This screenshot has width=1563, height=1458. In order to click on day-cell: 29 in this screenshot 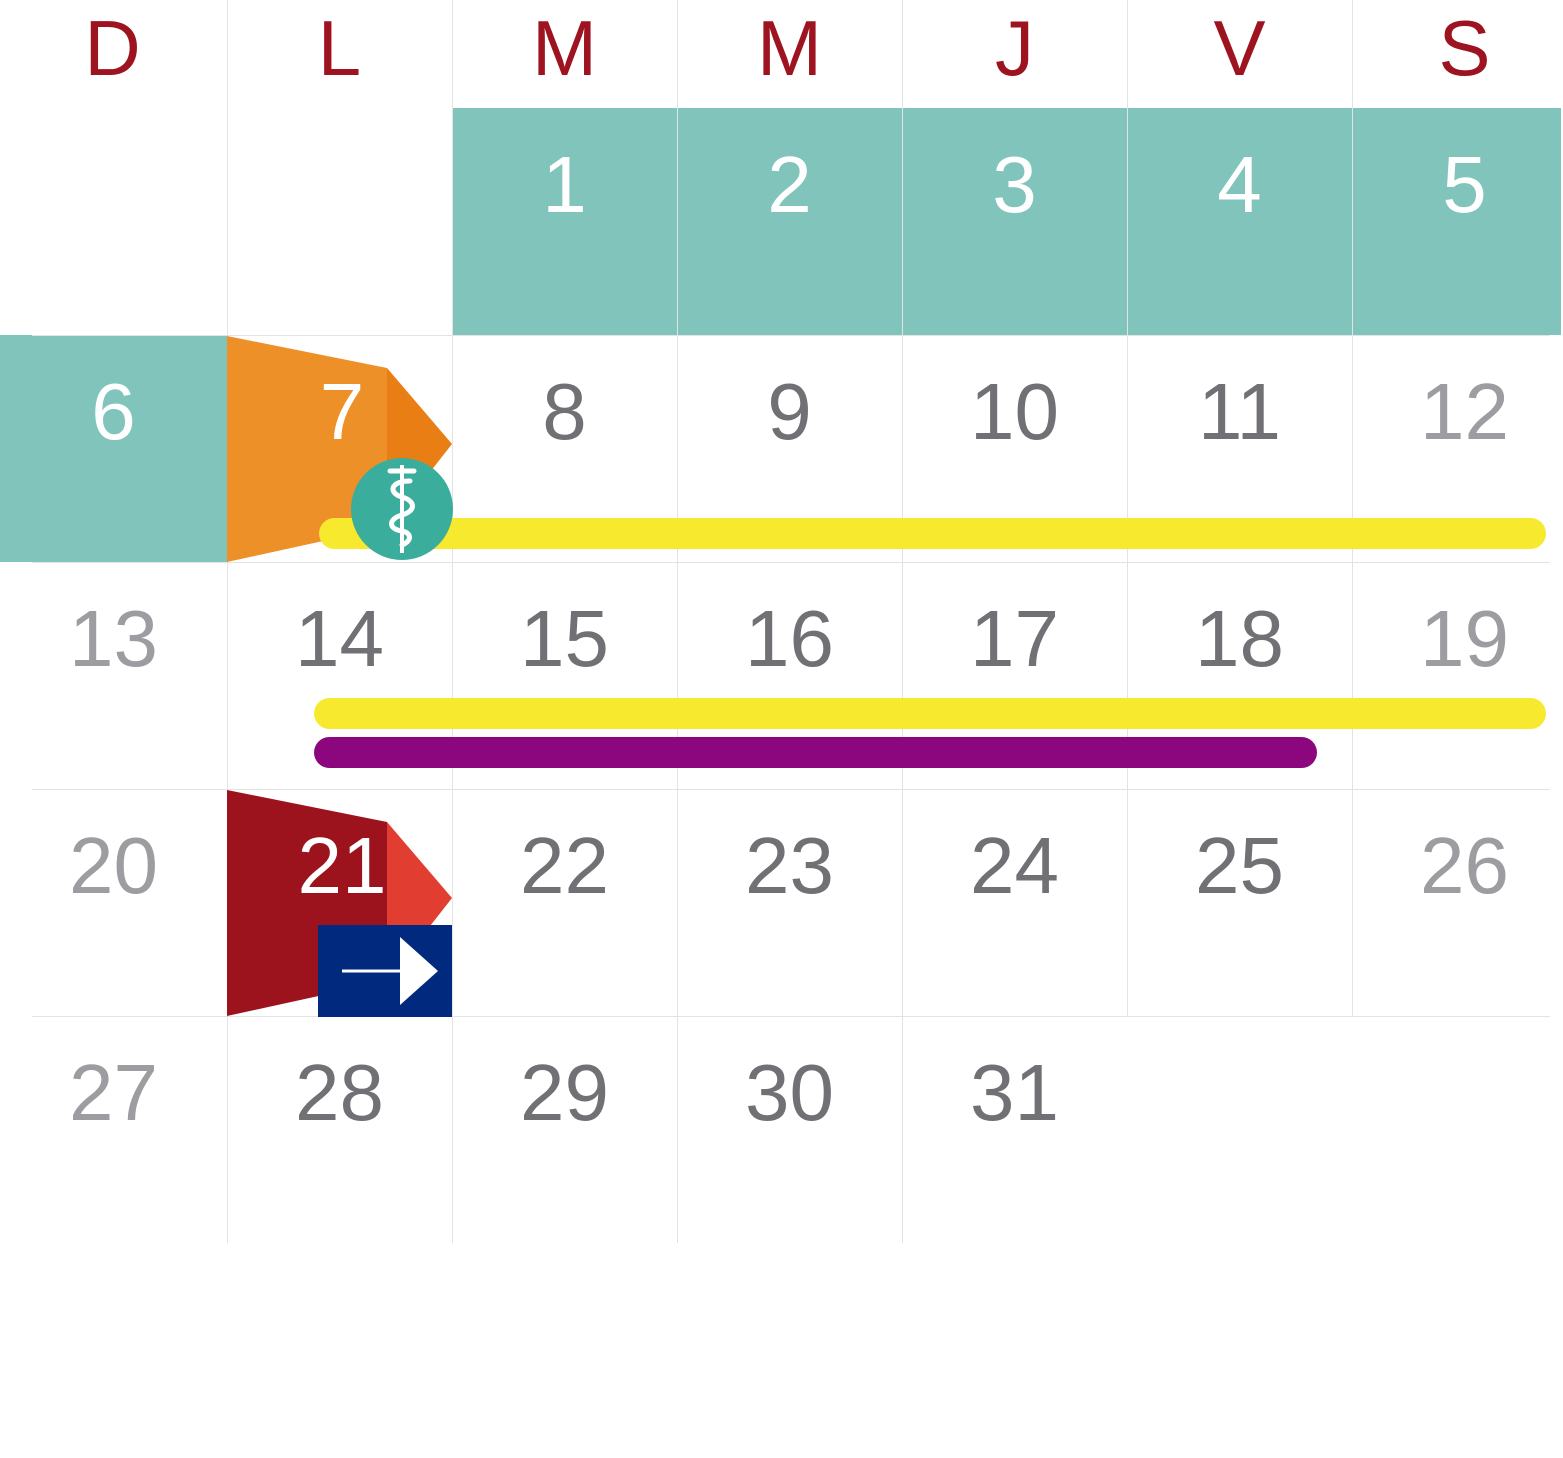, I will do `click(564, 1129)`.